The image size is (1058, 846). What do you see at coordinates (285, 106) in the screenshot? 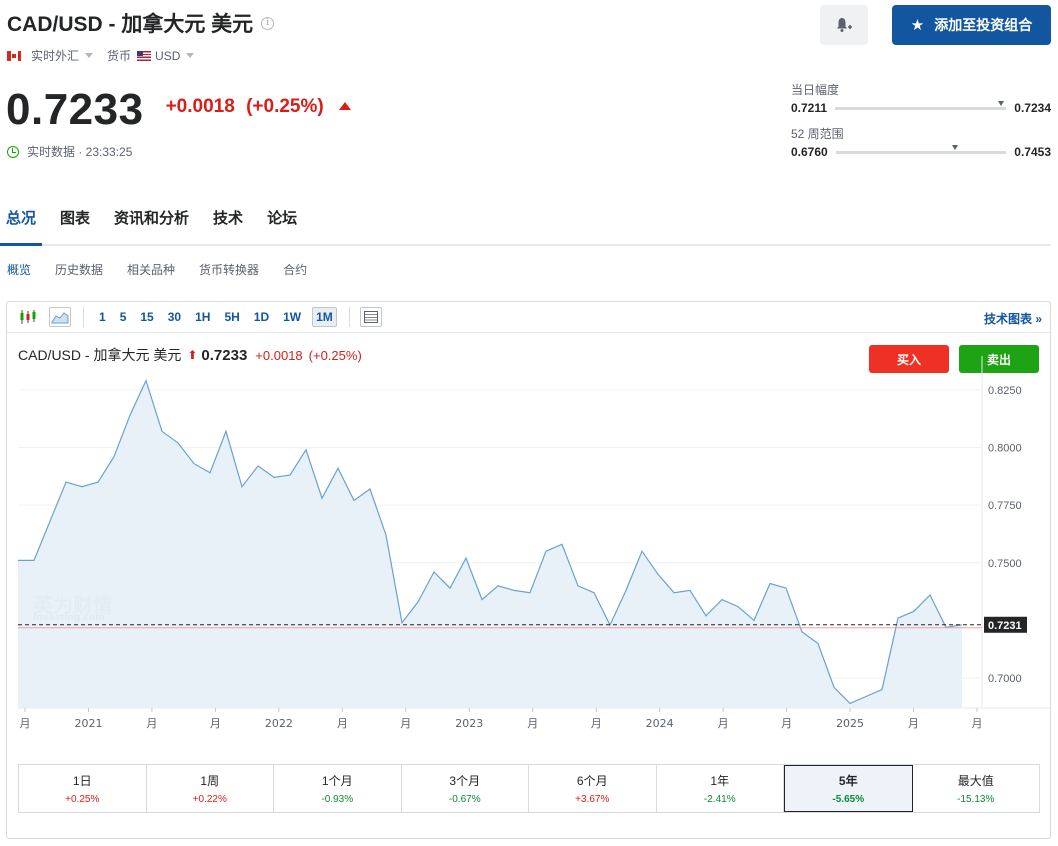
I see `change-percent: (+0.25%)` at bounding box center [285, 106].